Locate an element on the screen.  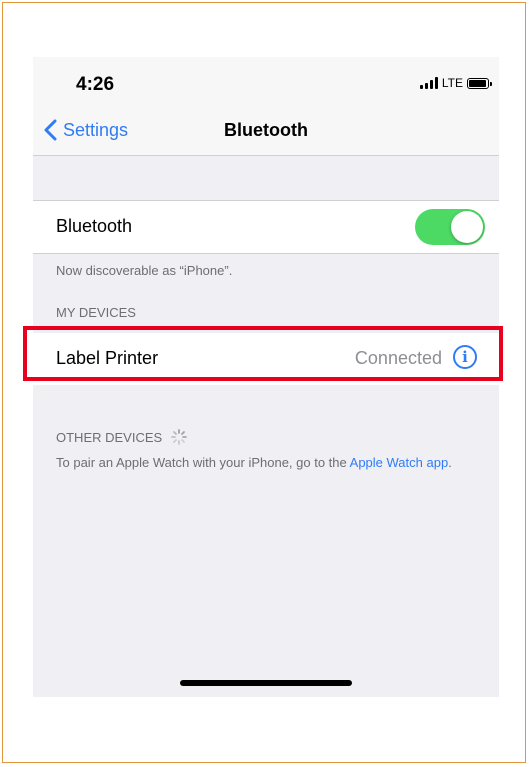
highlight-annotation is located at coordinates (263, 353).